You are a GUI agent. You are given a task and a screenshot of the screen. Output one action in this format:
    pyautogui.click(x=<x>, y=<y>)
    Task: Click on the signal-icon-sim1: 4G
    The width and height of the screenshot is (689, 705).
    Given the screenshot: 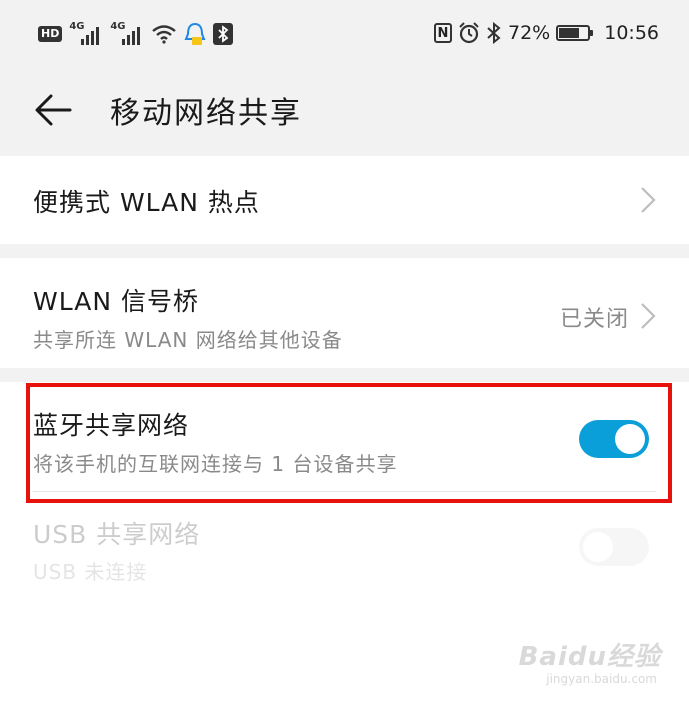 What is the action you would take?
    pyautogui.click(x=86, y=33)
    